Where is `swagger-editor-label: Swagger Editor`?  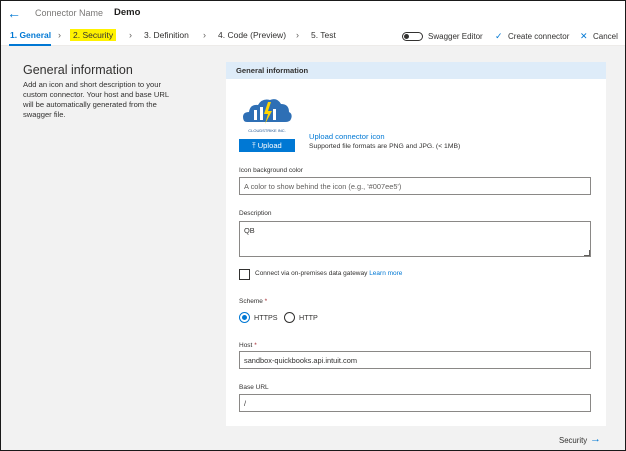
swagger-editor-label: Swagger Editor is located at coordinates (455, 36).